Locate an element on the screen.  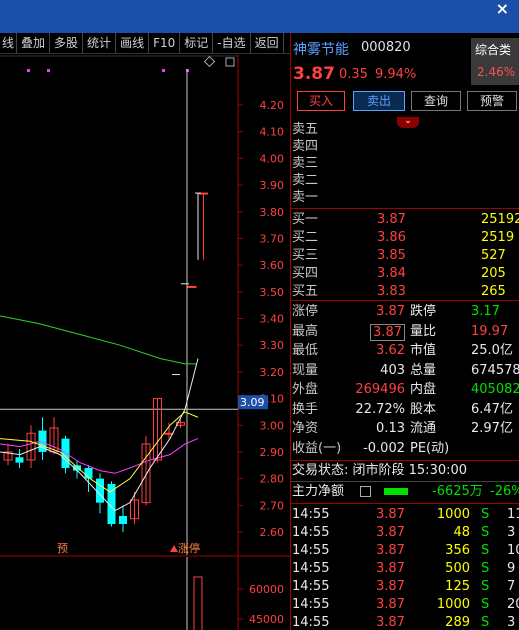
stock-price: 3.87 is located at coordinates (314, 74).